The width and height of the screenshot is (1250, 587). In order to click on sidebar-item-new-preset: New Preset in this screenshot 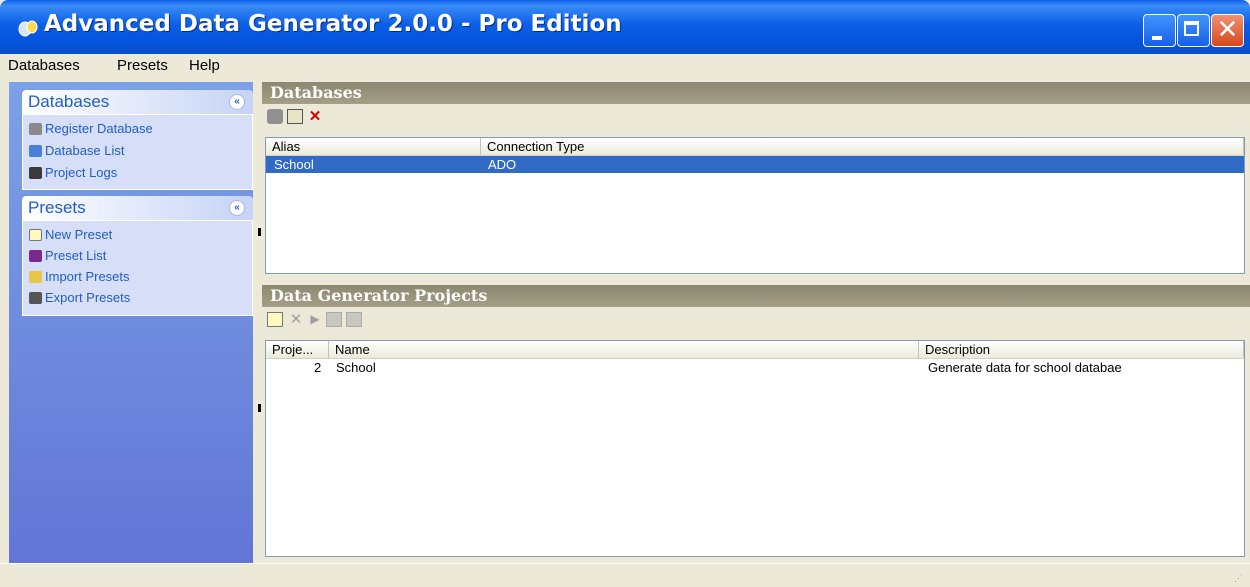, I will do `click(70, 234)`.